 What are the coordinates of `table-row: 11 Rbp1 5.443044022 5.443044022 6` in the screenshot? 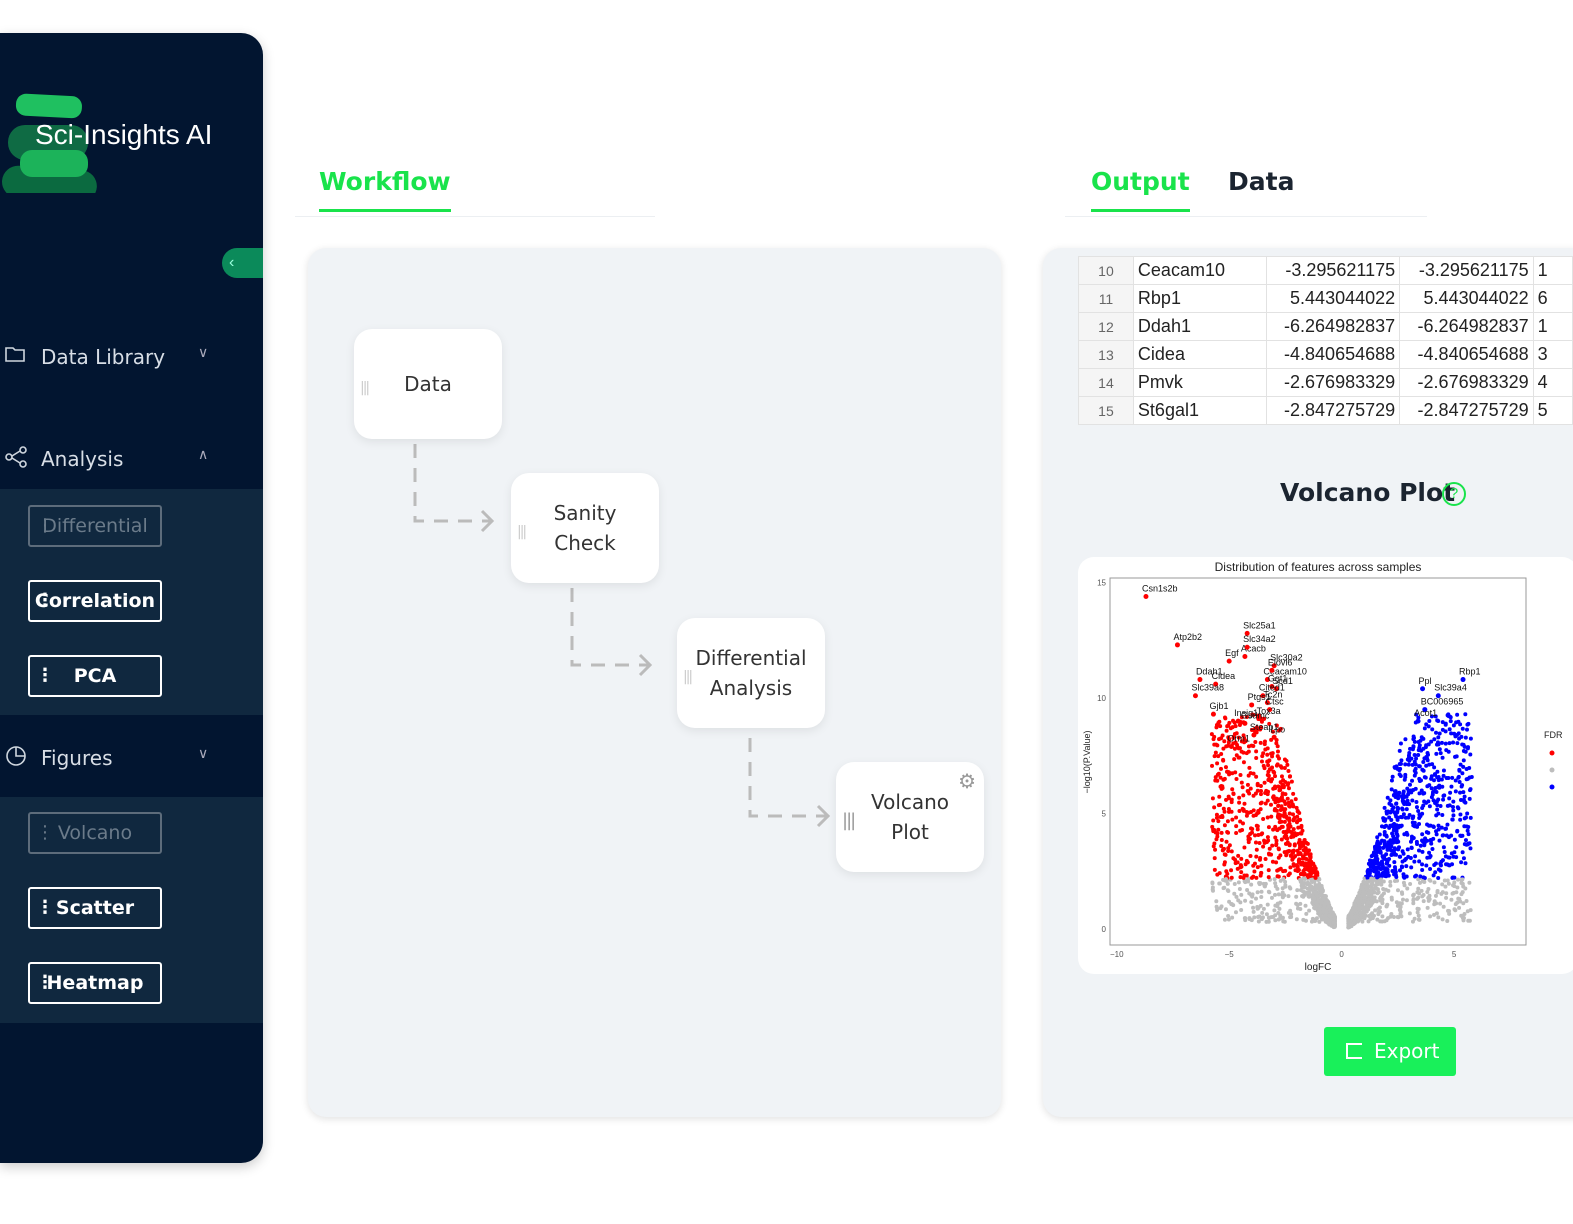 It's located at (1325, 298).